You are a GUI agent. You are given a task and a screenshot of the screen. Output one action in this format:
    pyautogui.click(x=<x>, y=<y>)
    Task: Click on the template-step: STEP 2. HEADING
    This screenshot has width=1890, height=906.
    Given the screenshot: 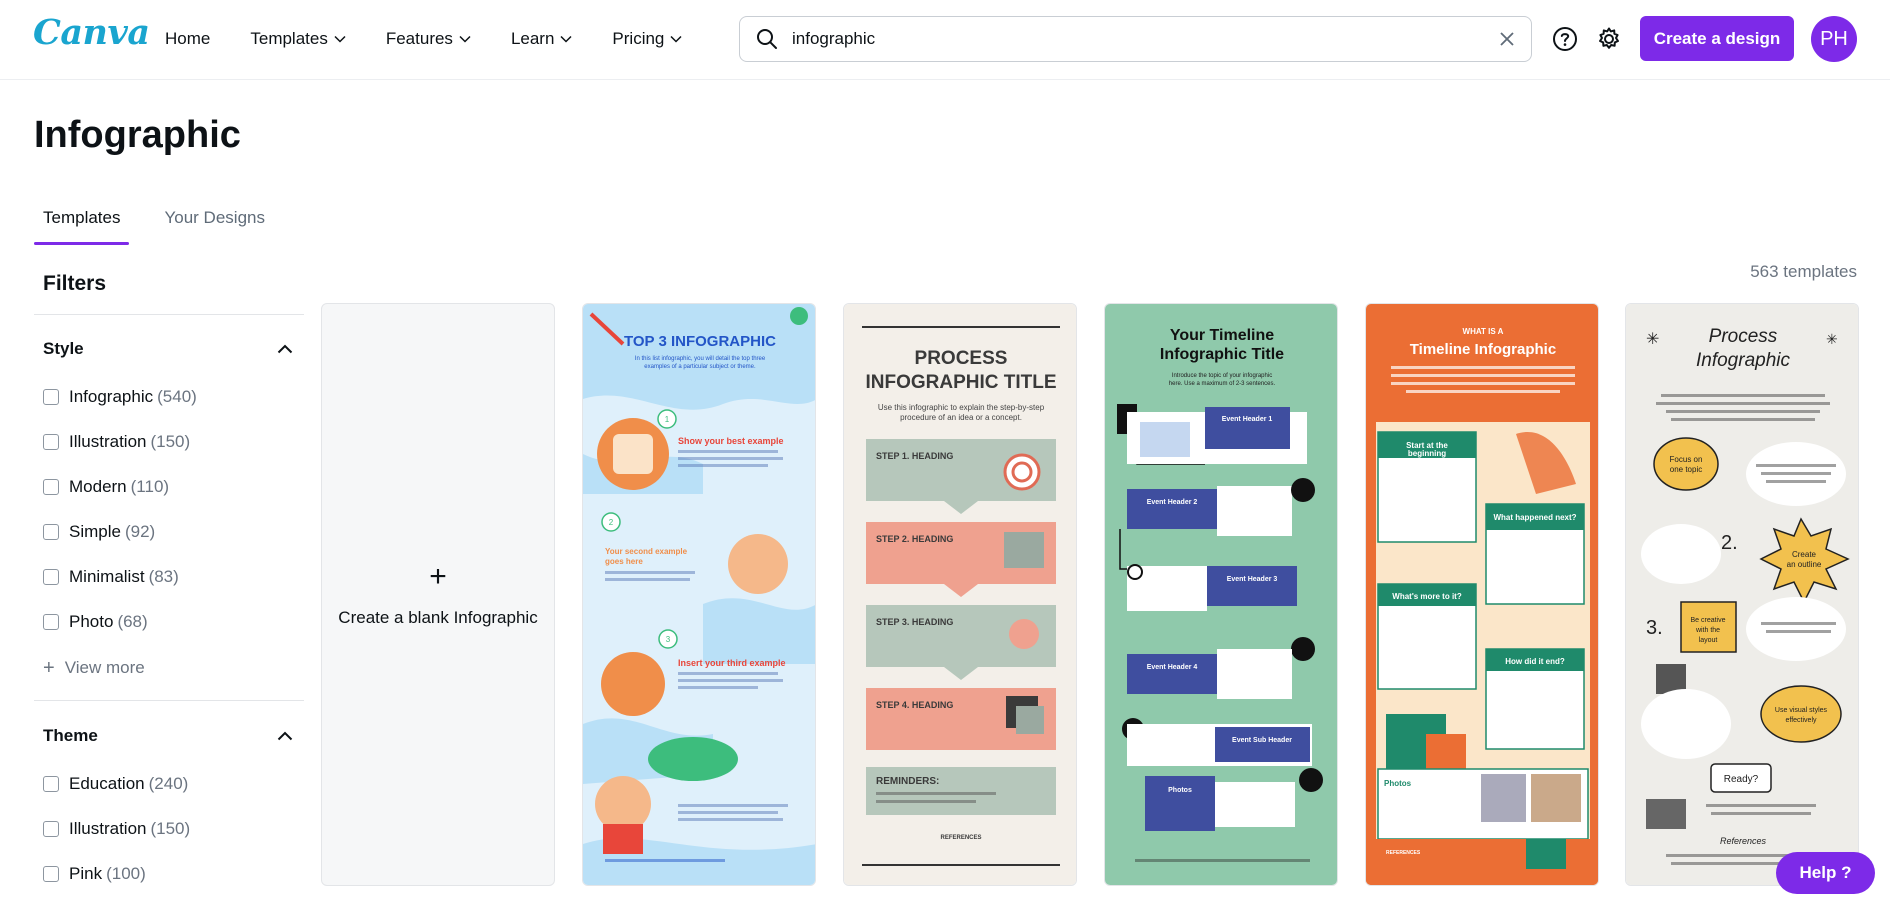 What is the action you would take?
    pyautogui.click(x=914, y=539)
    